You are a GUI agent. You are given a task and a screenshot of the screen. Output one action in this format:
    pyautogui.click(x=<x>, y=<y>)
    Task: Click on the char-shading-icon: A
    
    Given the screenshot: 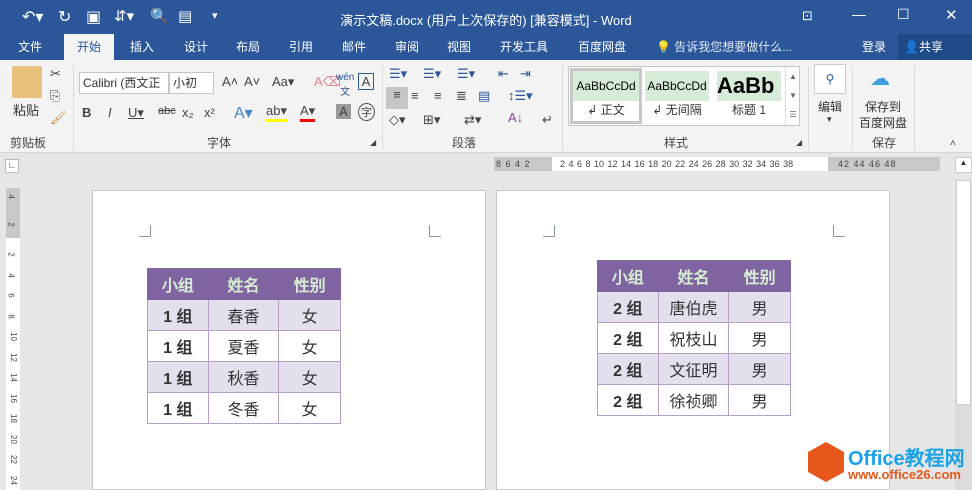 What is the action you would take?
    pyautogui.click(x=343, y=111)
    